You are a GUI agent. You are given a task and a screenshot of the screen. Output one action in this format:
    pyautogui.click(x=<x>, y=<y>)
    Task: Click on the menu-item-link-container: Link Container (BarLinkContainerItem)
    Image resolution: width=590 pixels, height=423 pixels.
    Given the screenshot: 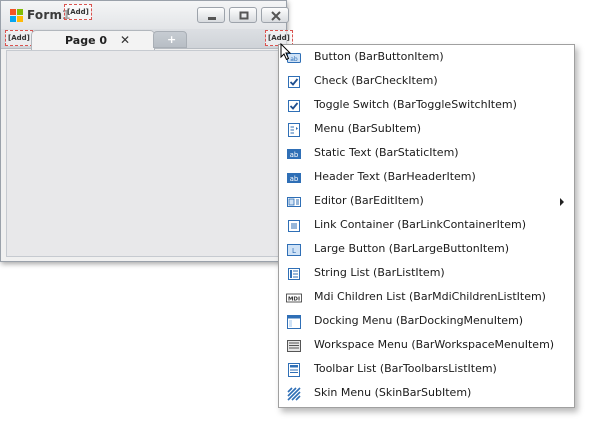 What is the action you would take?
    pyautogui.click(x=426, y=226)
    